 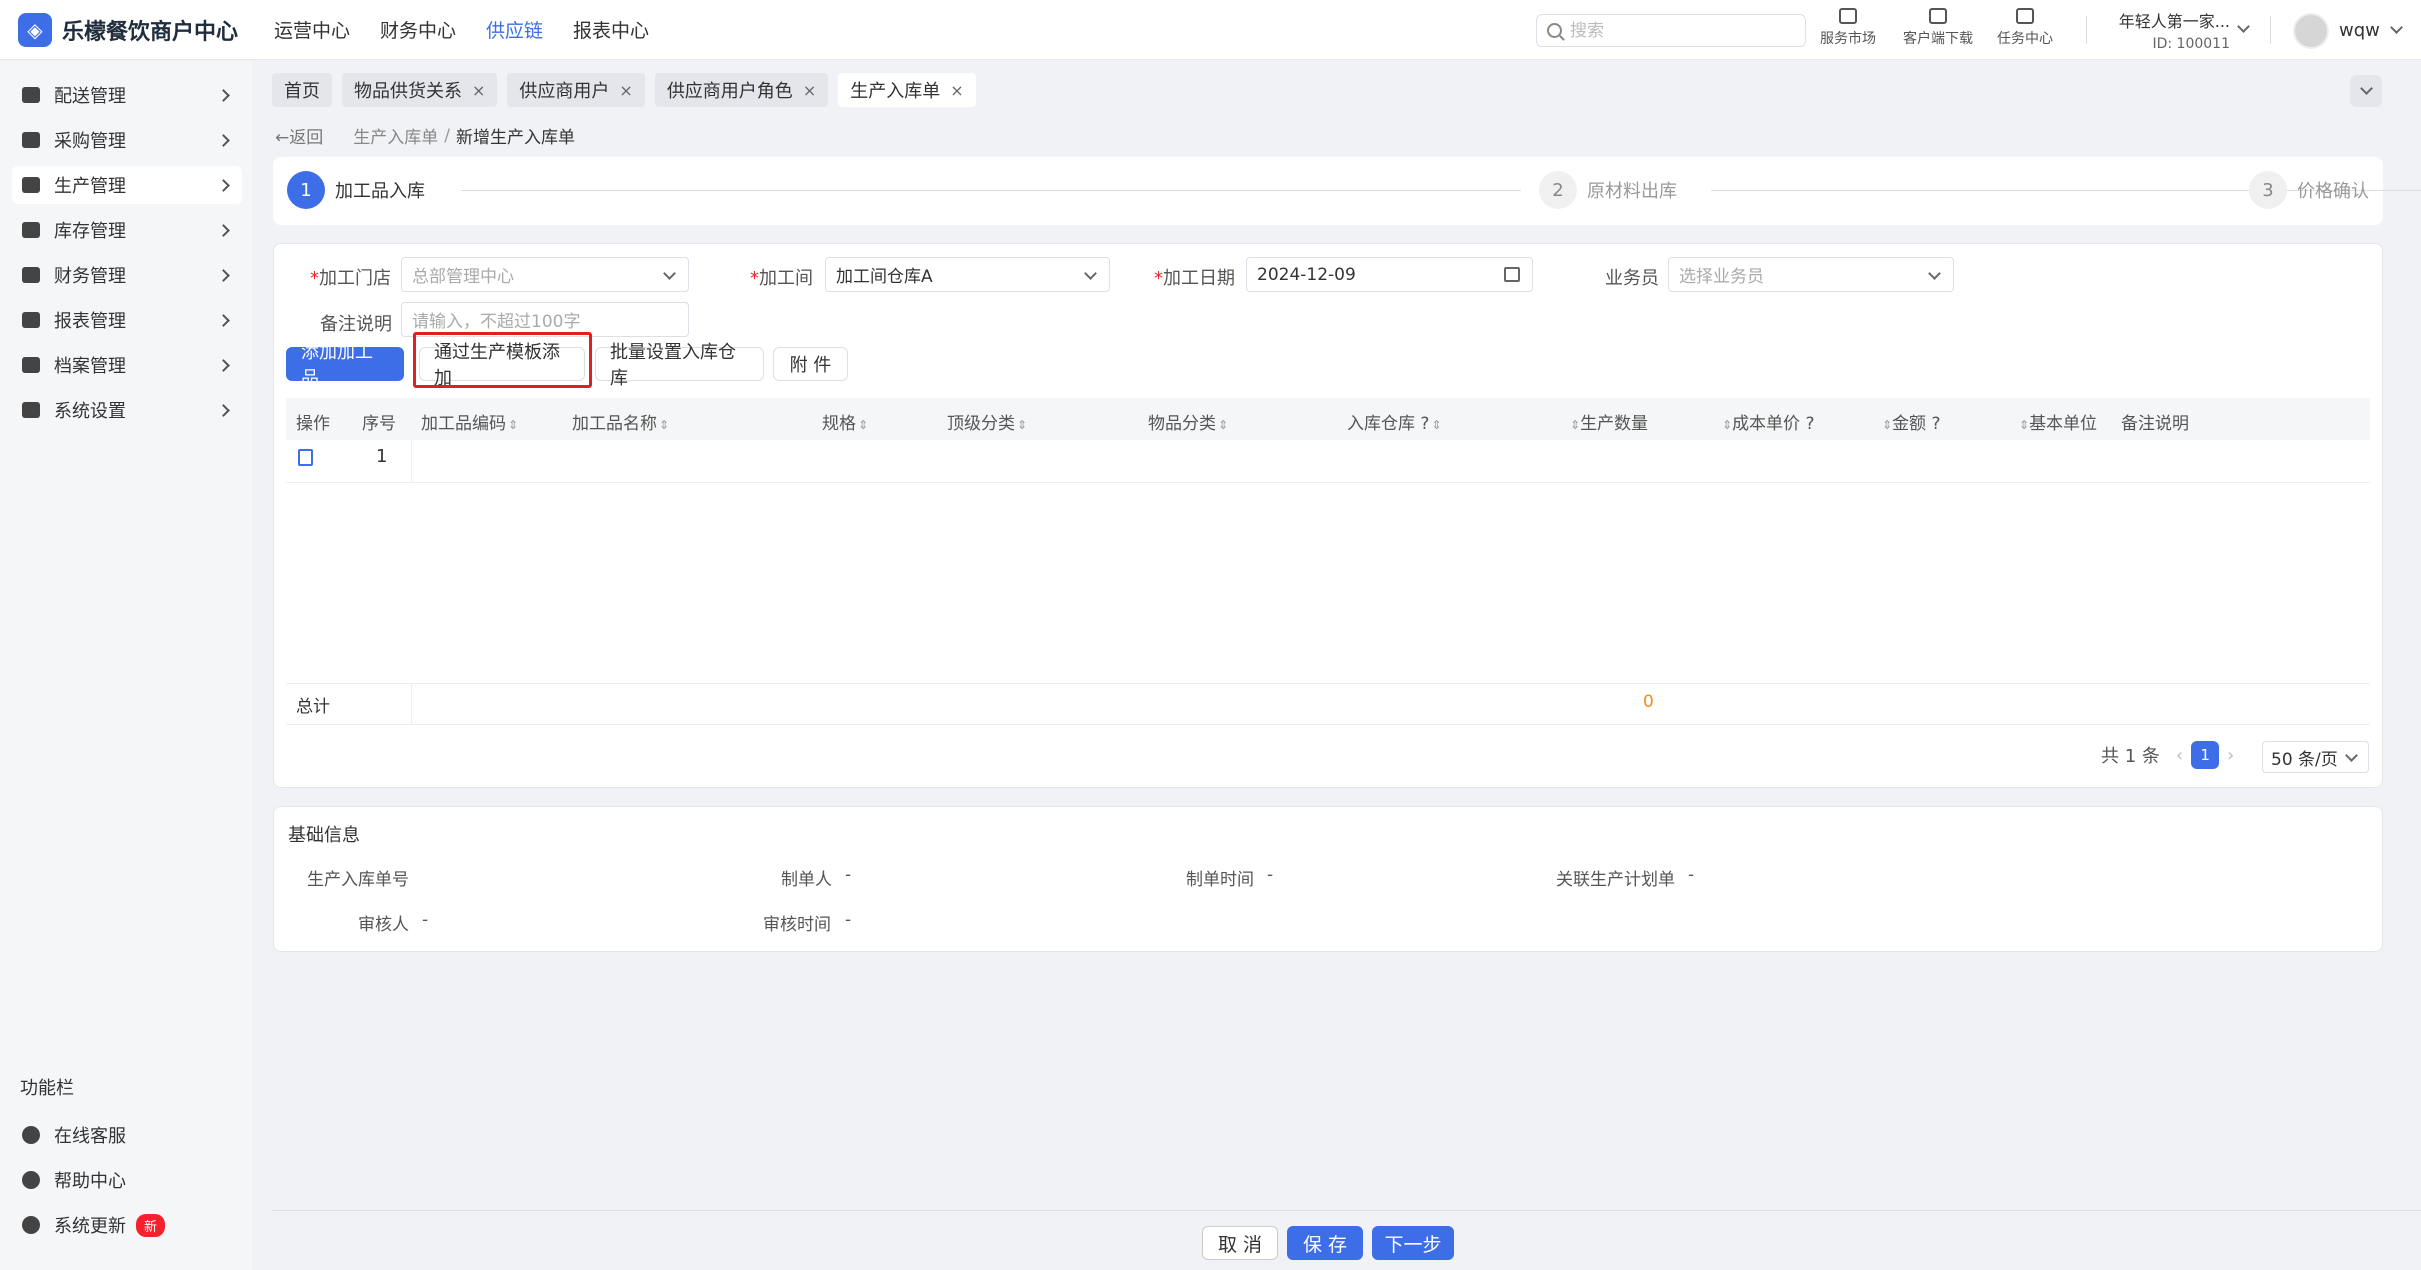 What do you see at coordinates (1910, 421) in the screenshot?
I see `col-amount: ⇕金额 ?` at bounding box center [1910, 421].